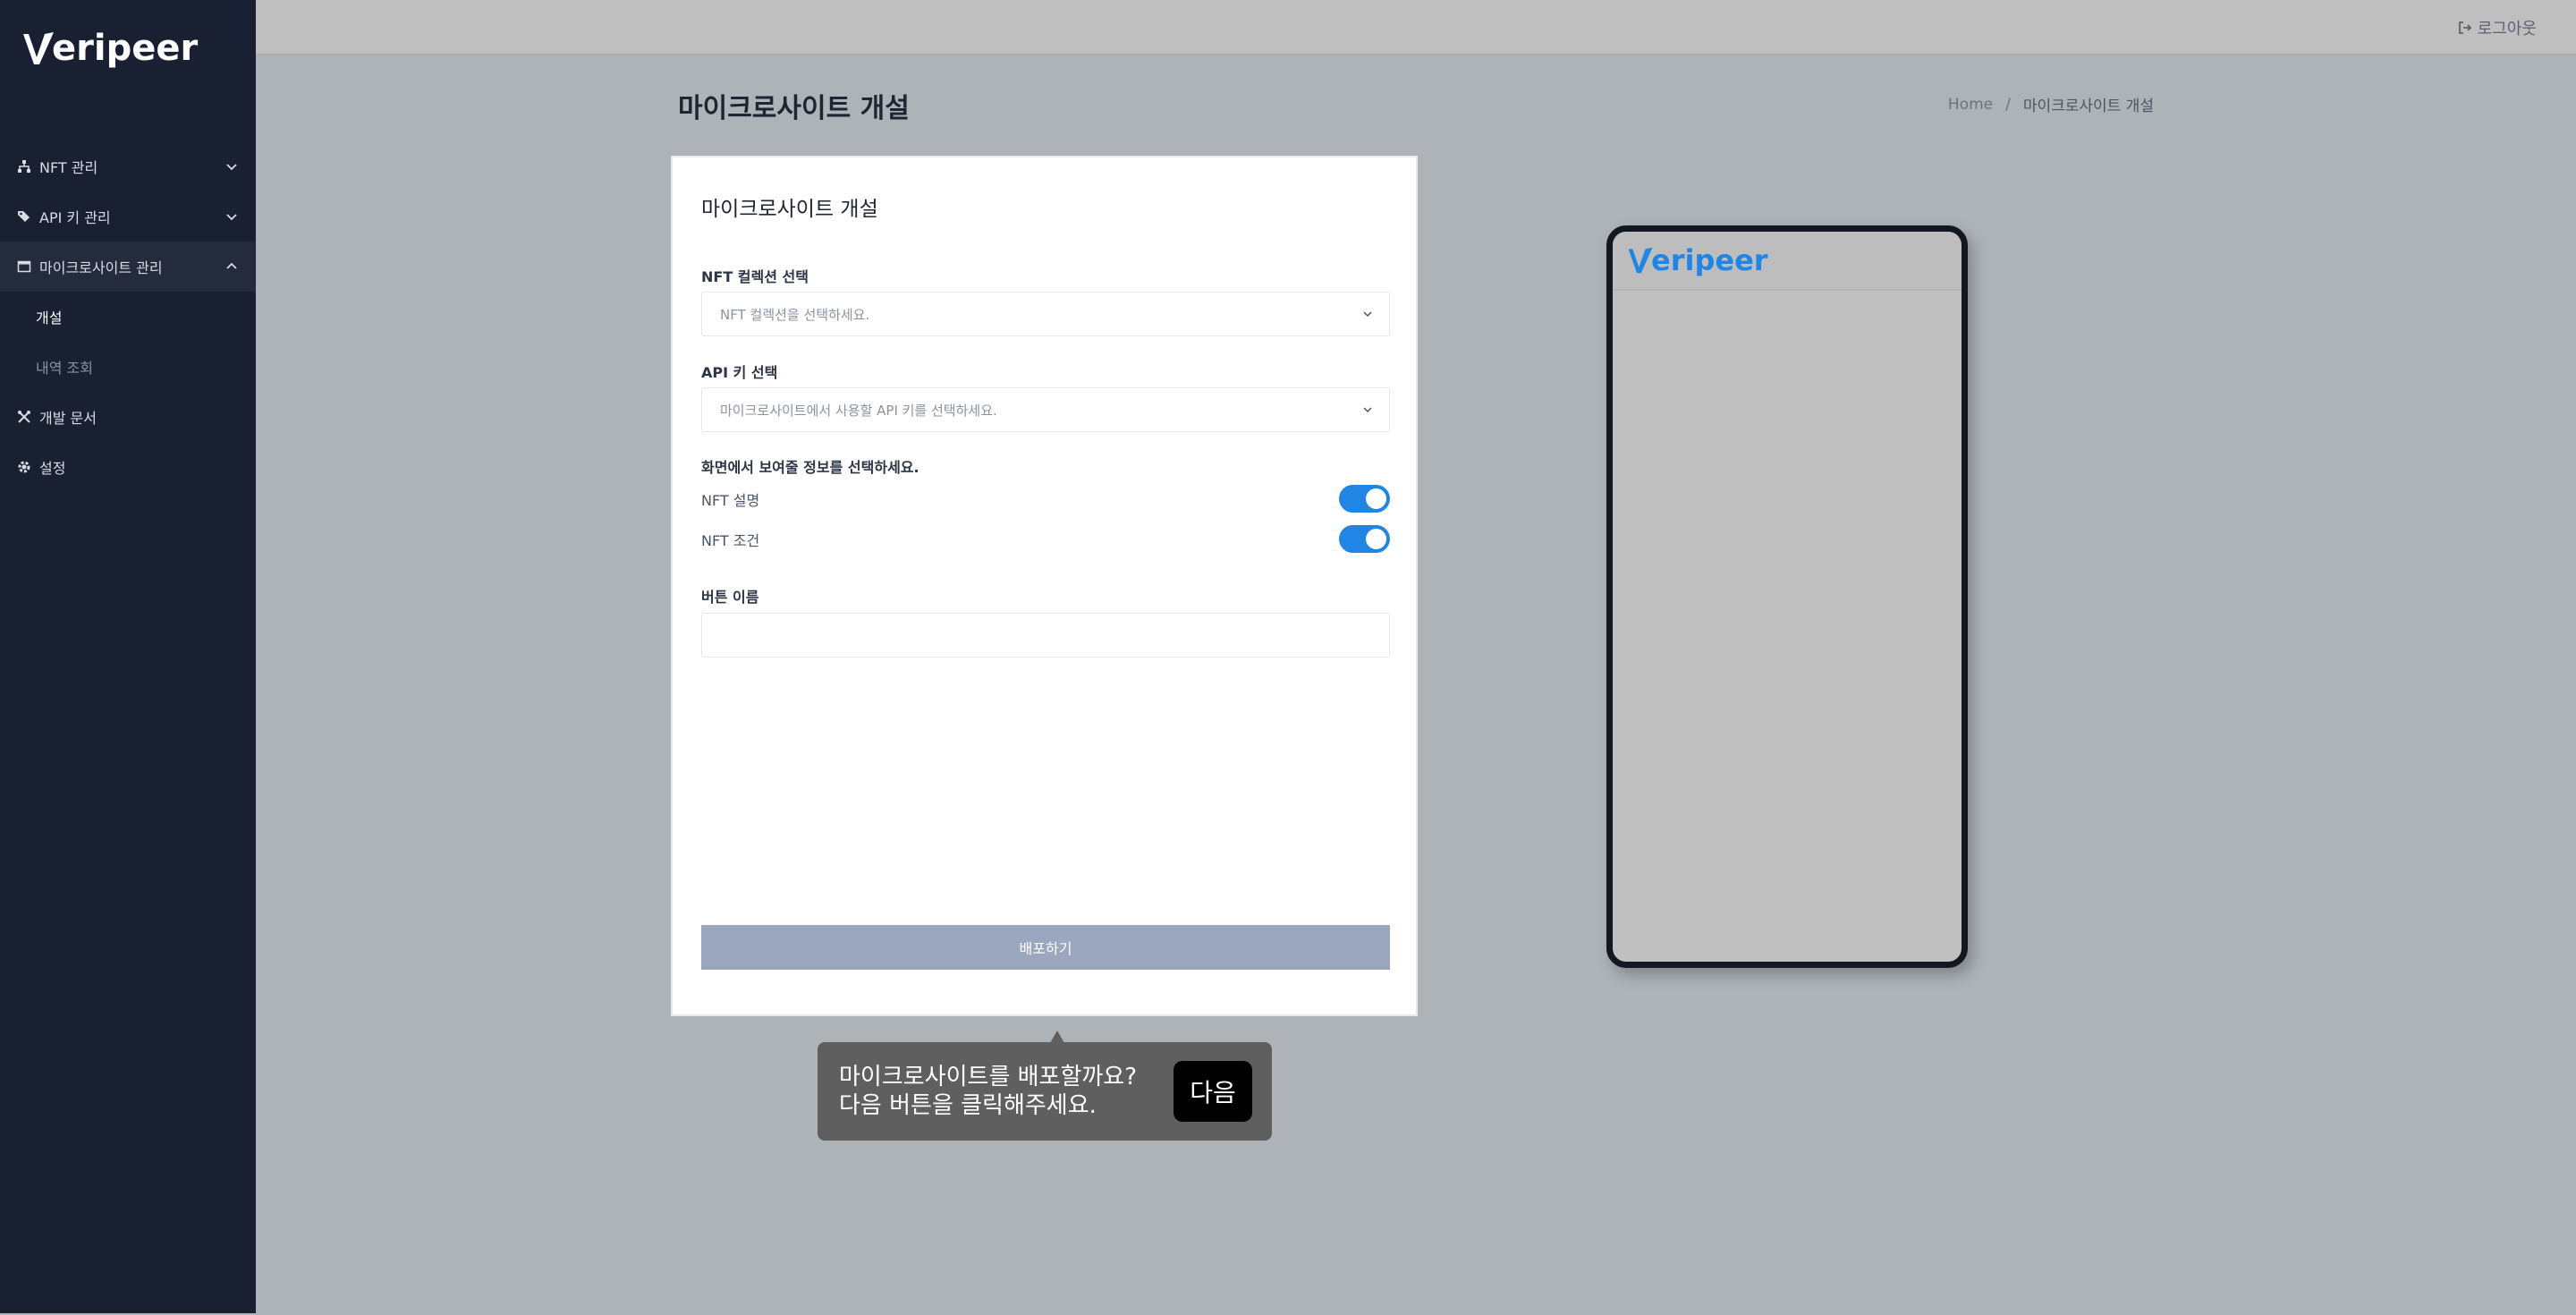  I want to click on tooltip-line-1: 마이크로사이트를 배포할까요?, so click(988, 1077).